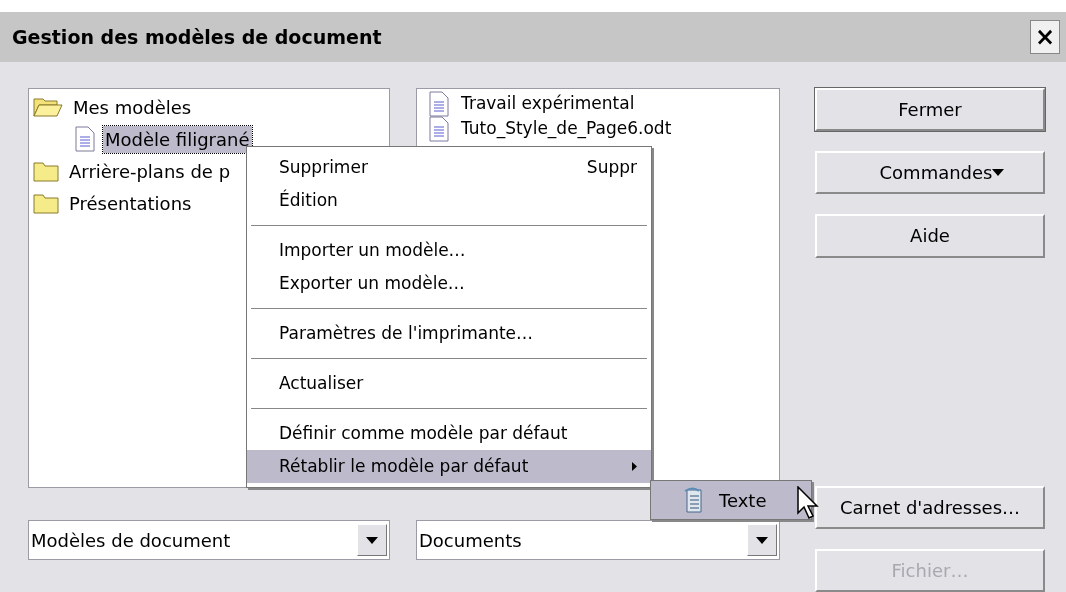 This screenshot has height=592, width=1066. What do you see at coordinates (930, 173) in the screenshot?
I see `commands-menu-button: Commandes` at bounding box center [930, 173].